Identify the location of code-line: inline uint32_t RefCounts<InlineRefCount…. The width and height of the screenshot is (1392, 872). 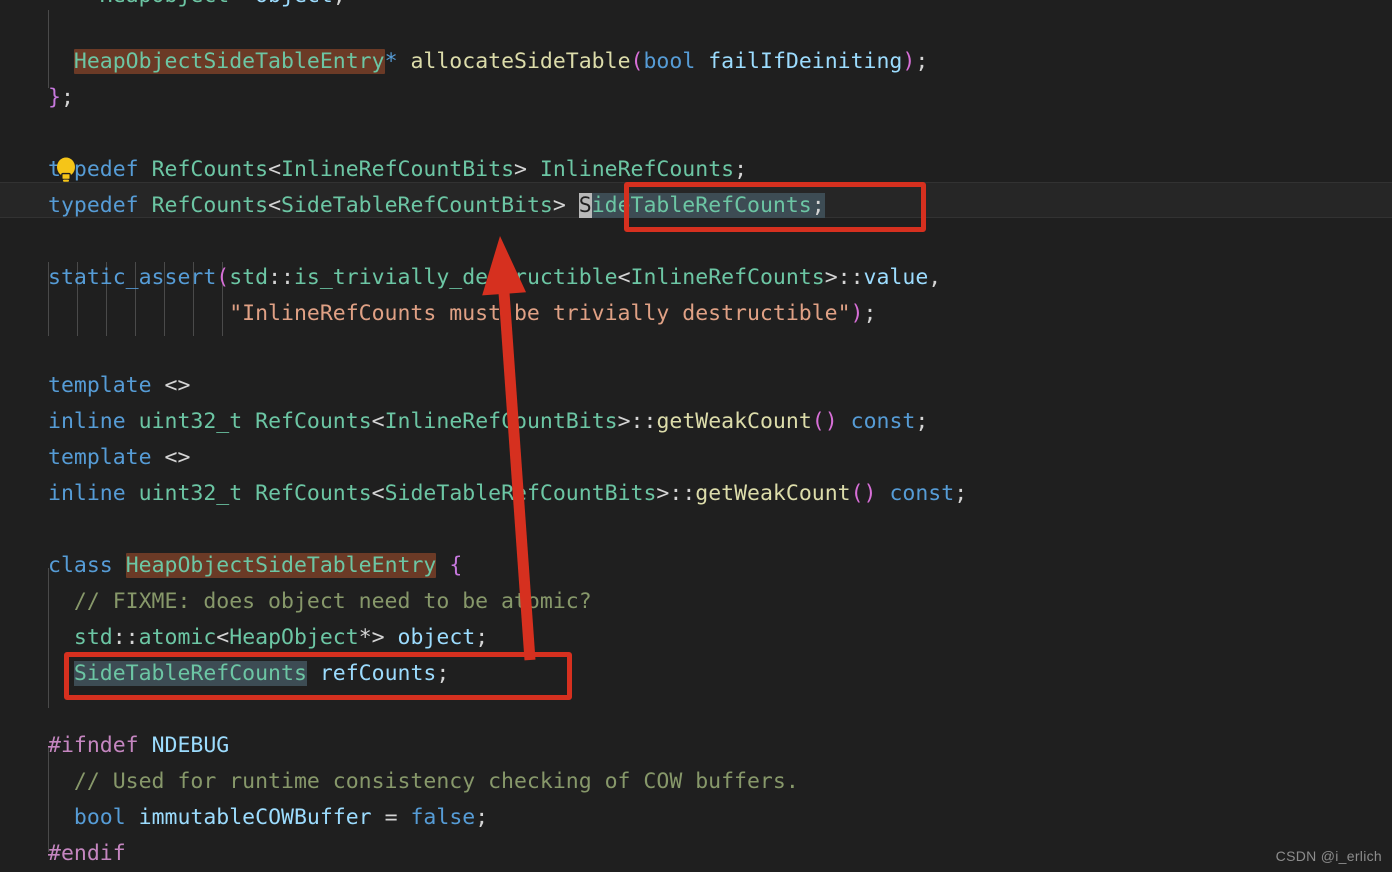
(488, 422).